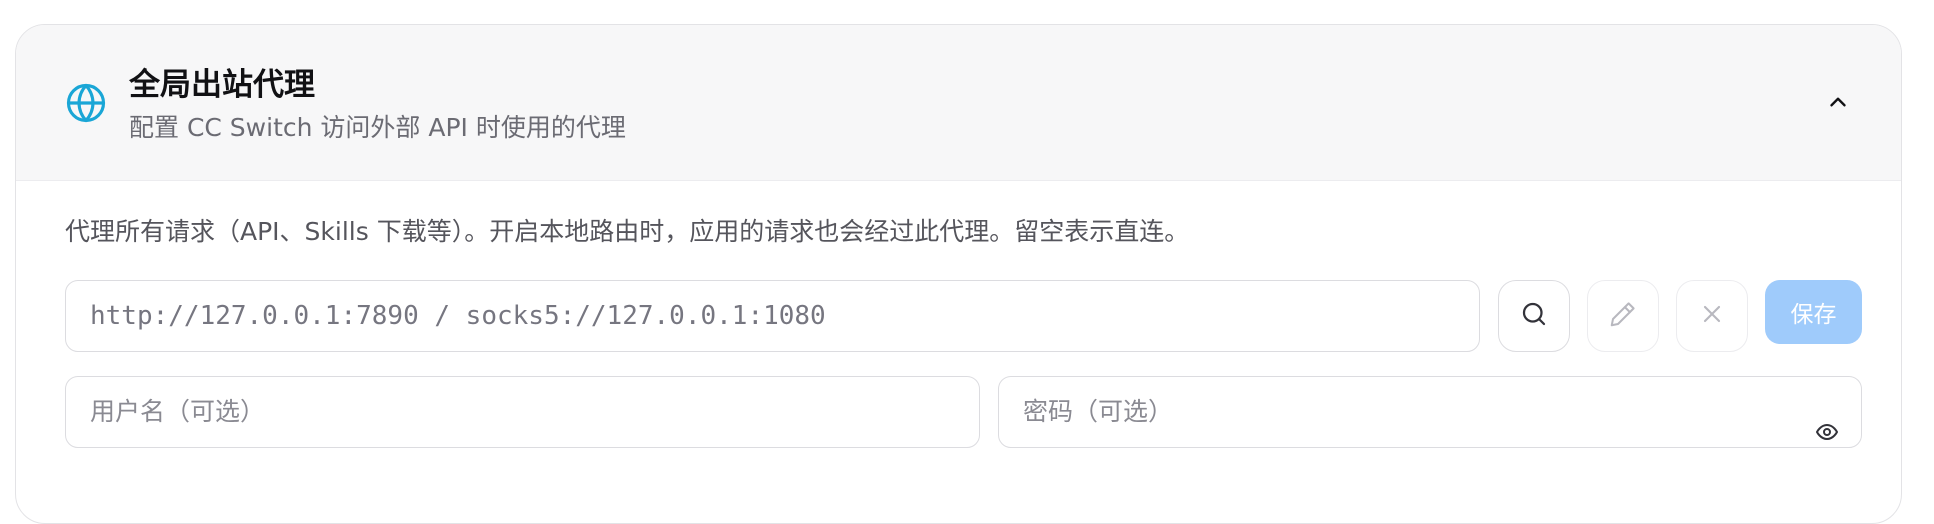  I want to click on pen-icon, so click(1623, 316).